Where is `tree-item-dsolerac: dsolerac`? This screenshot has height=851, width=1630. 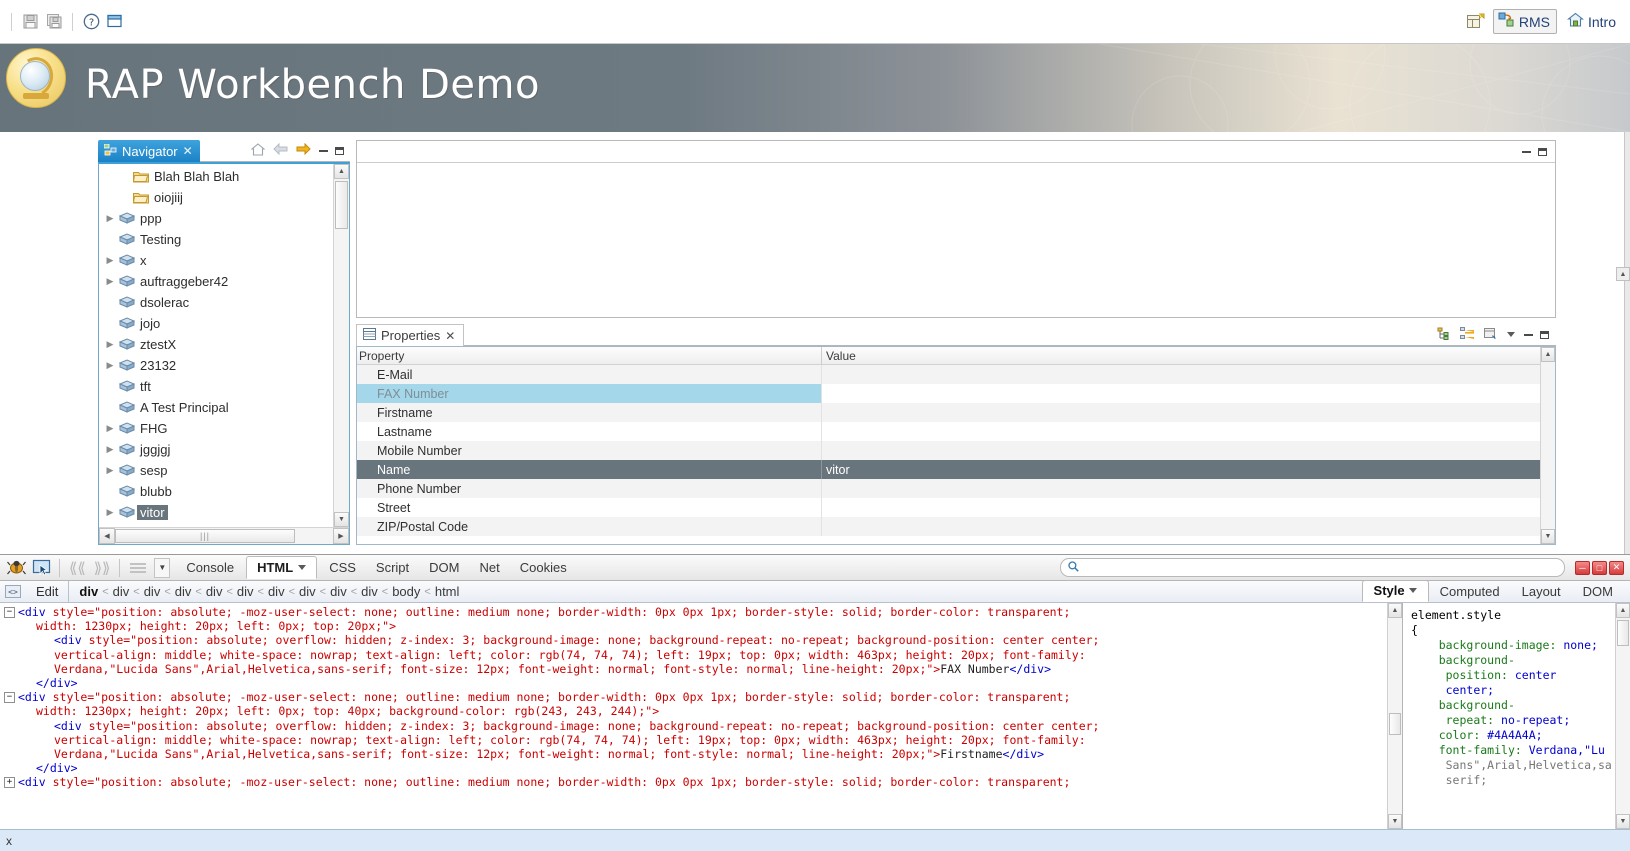
tree-item-dsolerac: dsolerac is located at coordinates (216, 302).